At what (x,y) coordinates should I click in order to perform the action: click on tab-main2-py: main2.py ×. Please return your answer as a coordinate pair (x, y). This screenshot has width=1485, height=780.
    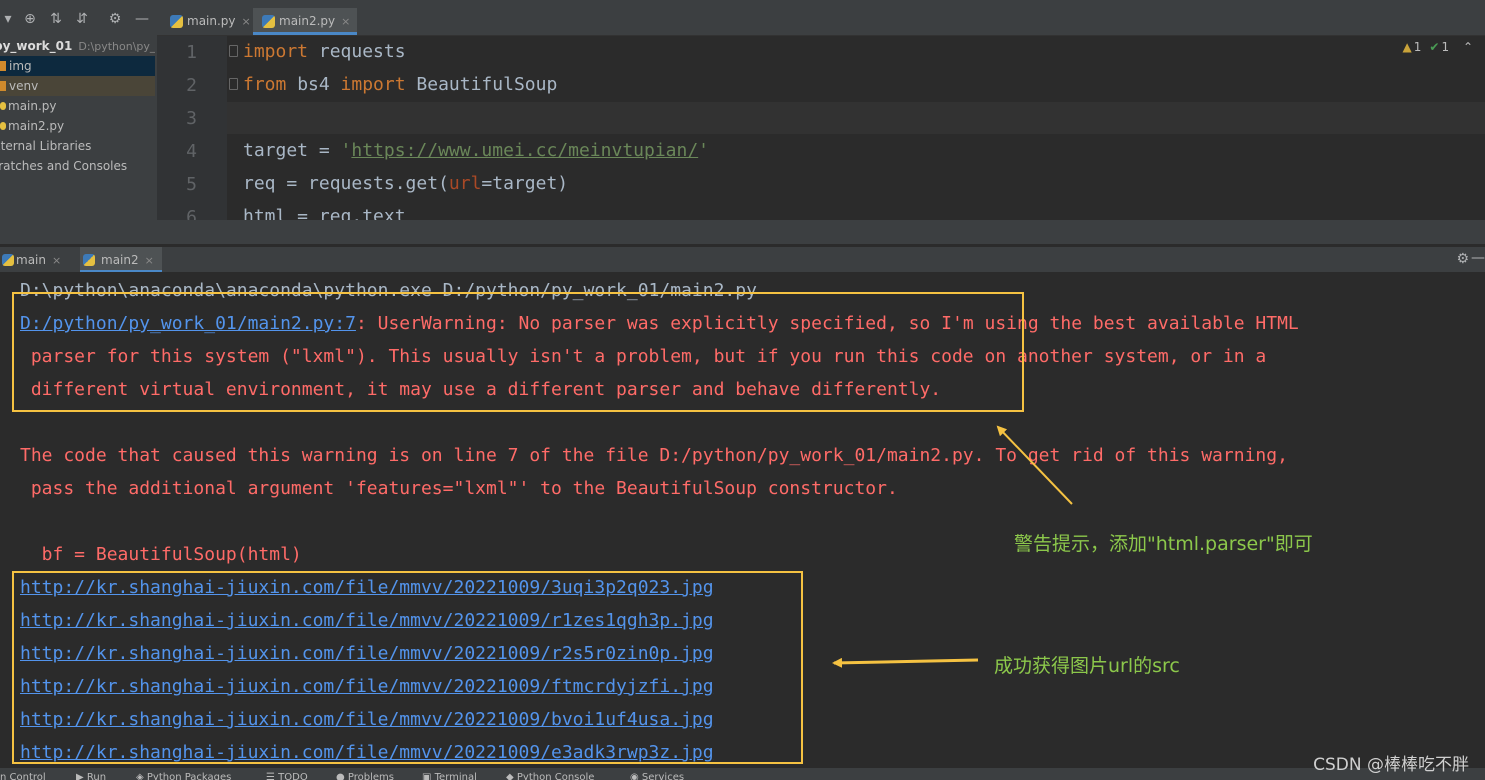
    Looking at the image, I should click on (305, 21).